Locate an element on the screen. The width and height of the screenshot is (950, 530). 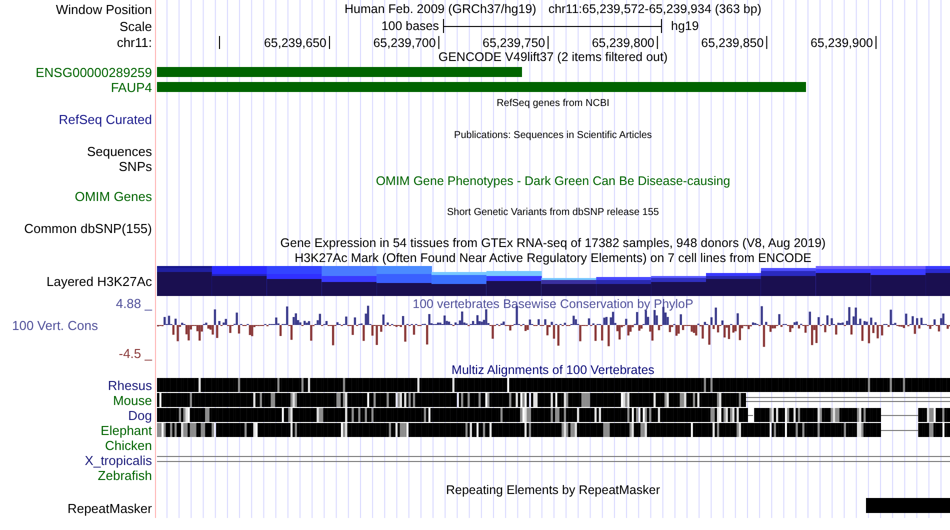
repeat-bar is located at coordinates (908, 505).